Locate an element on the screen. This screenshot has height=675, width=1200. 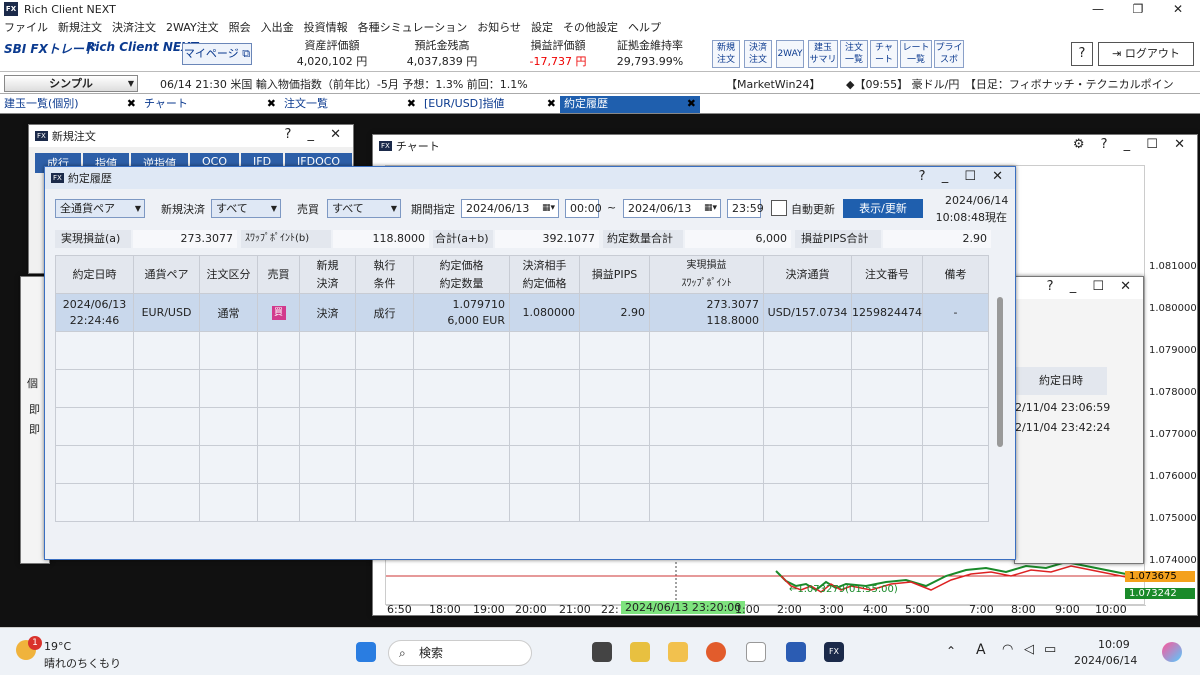
chevron-up-icon: ⌃ is located at coordinates (951, 651).